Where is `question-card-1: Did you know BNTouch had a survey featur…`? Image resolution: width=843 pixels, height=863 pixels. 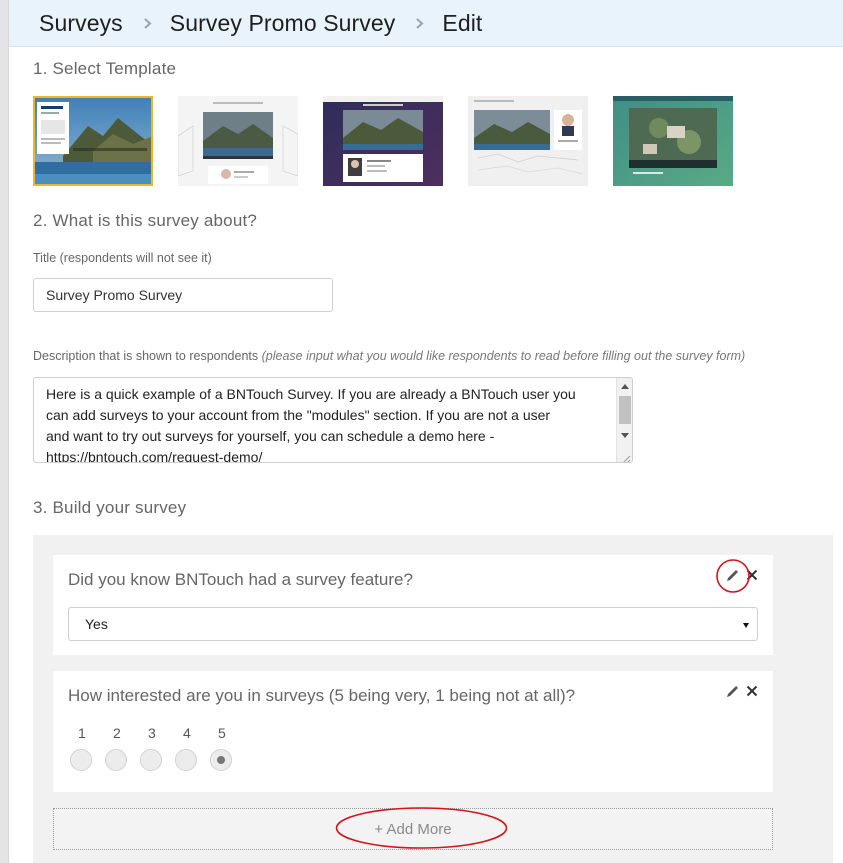 question-card-1: Did you know BNTouch had a survey featur… is located at coordinates (413, 605).